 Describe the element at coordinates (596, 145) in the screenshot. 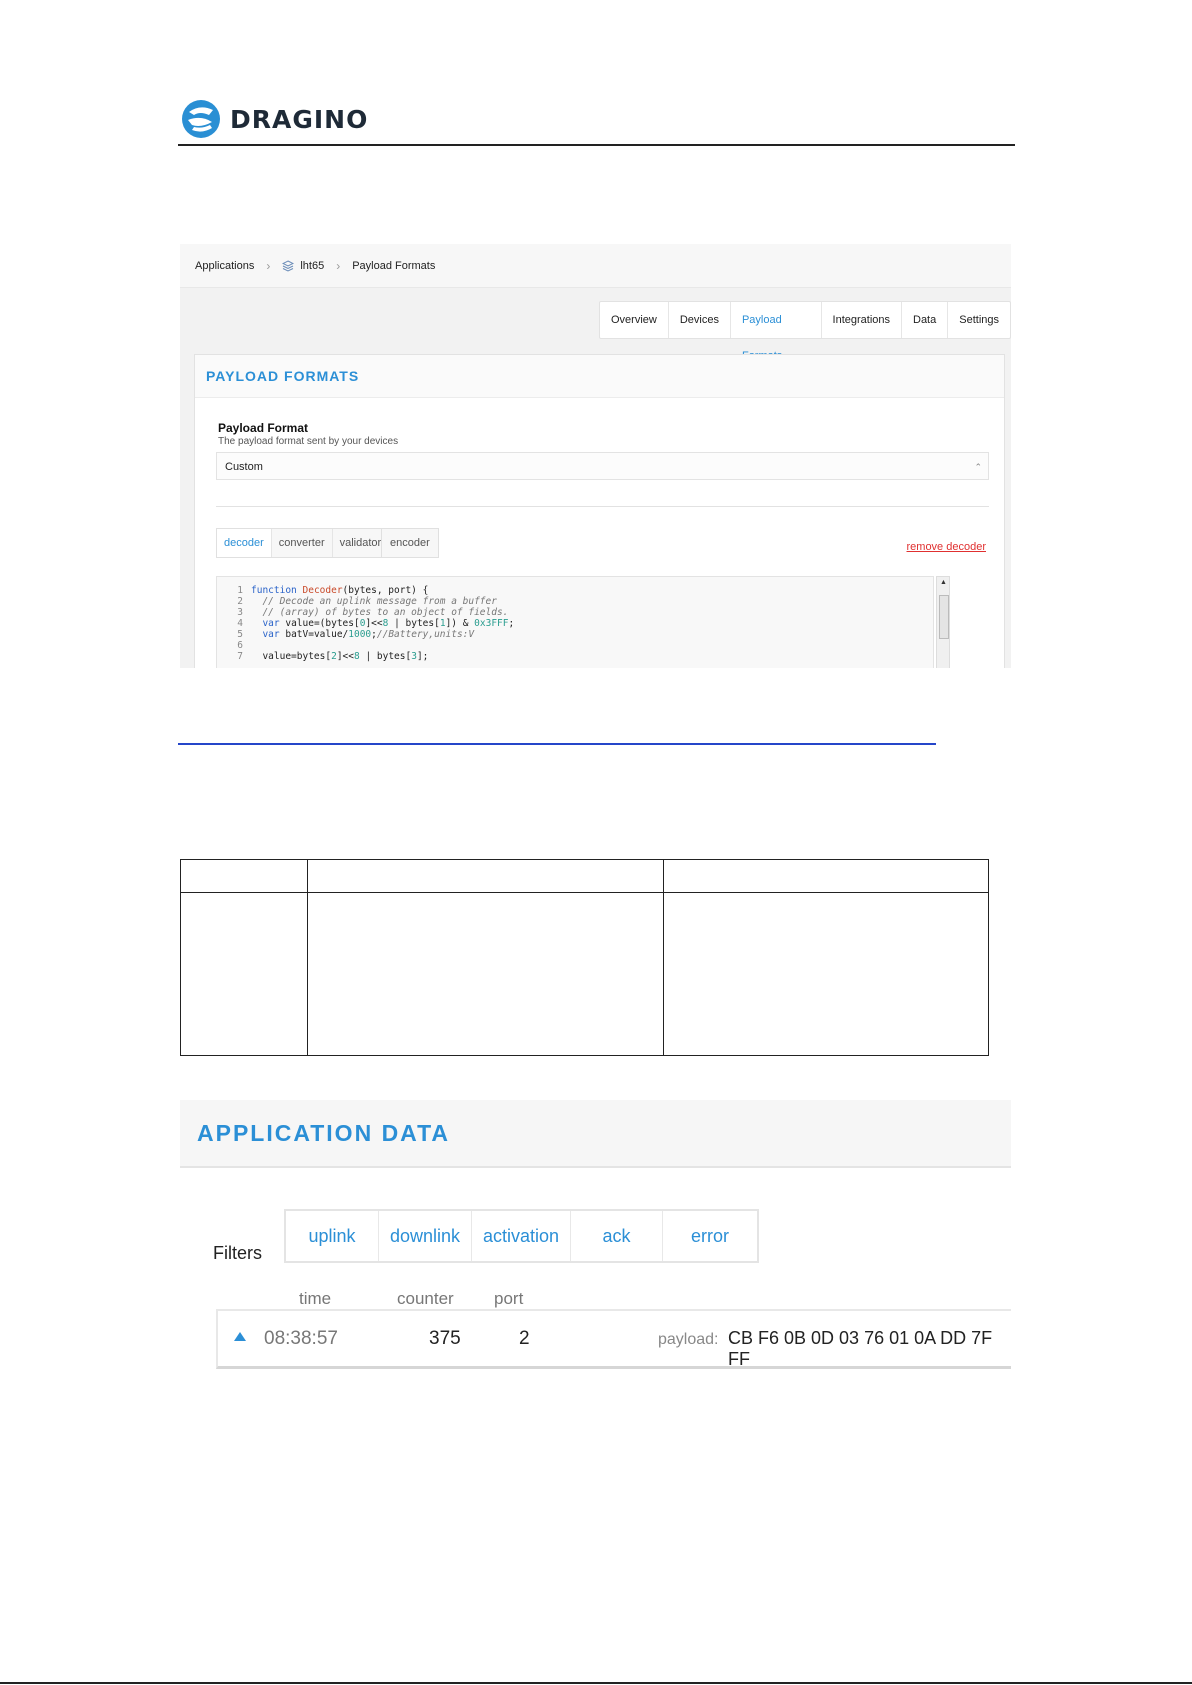

I see `header-rule` at that location.